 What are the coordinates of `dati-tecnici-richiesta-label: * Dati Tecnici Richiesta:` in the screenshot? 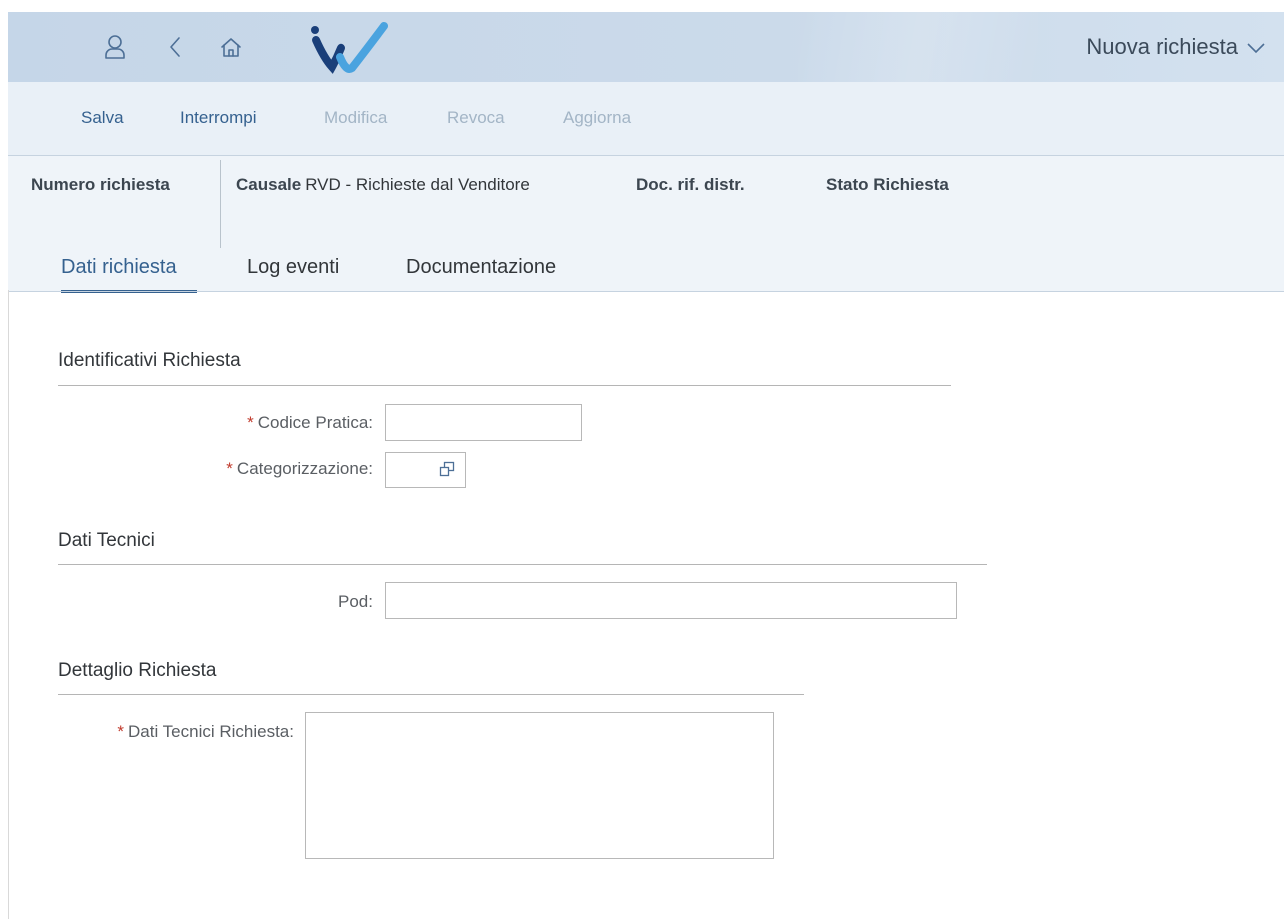 It's located at (205, 732).